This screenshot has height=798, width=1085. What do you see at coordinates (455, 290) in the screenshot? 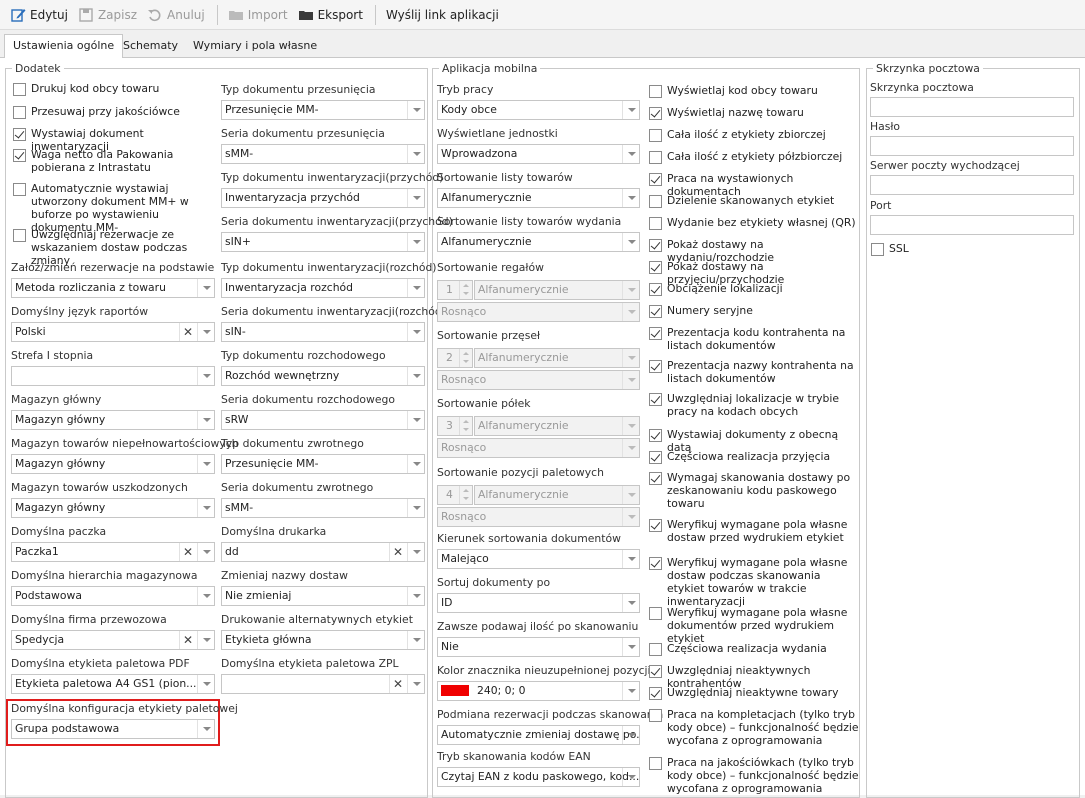
I see `sort-order-spinner: 1` at bounding box center [455, 290].